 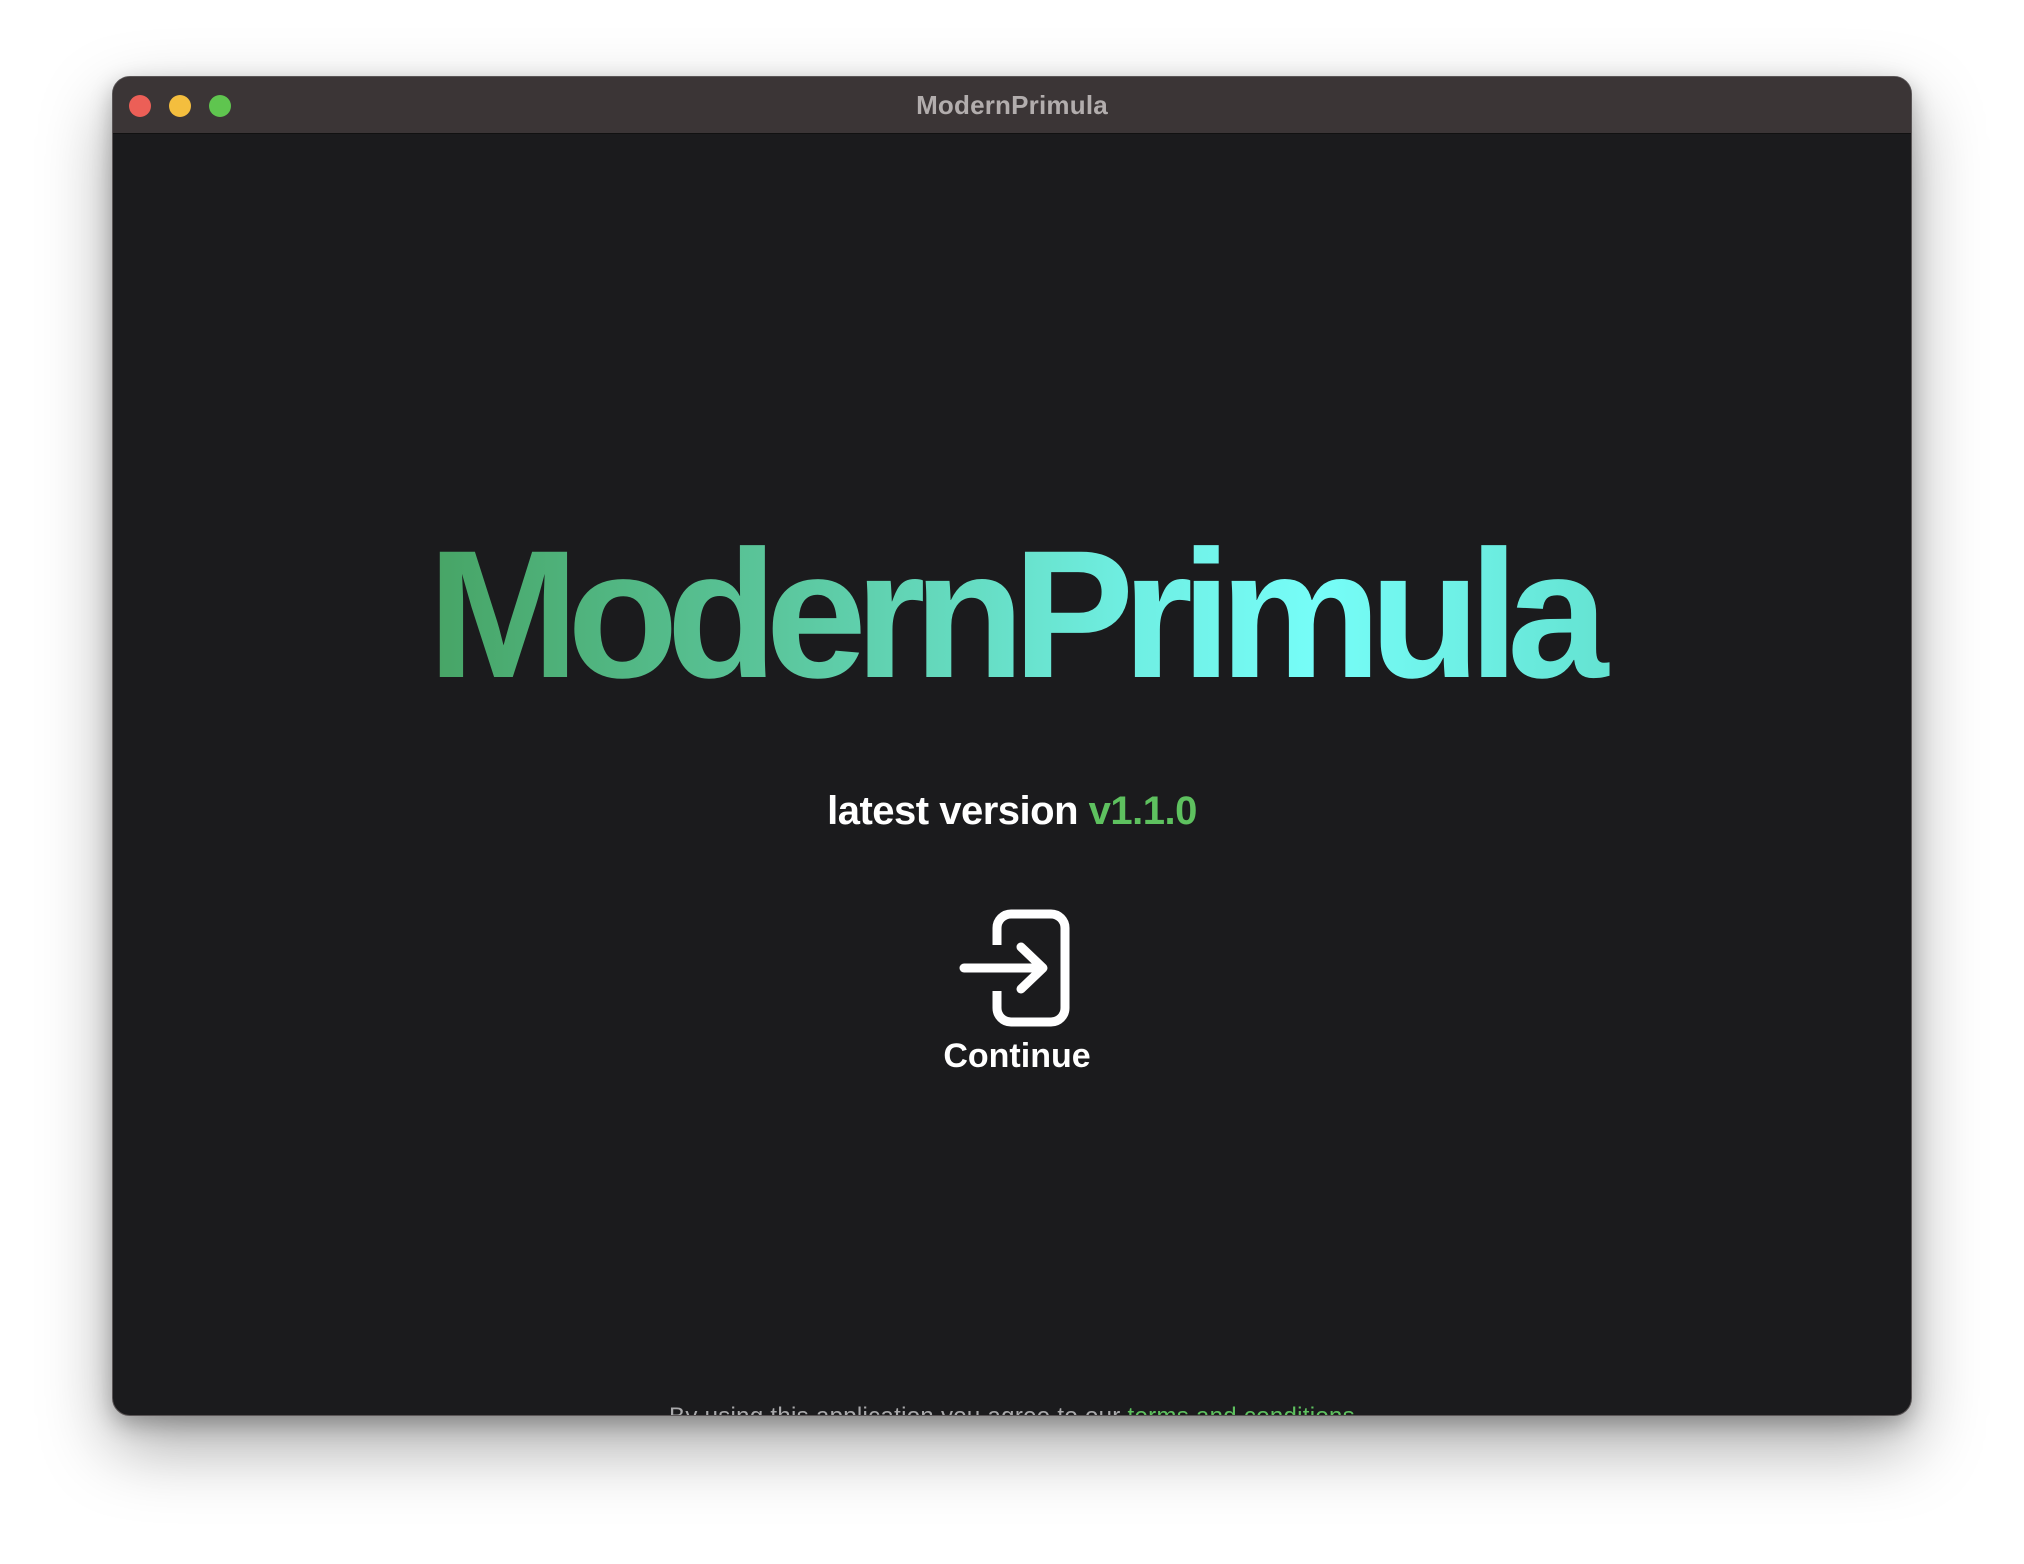 What do you see at coordinates (1017, 1056) in the screenshot?
I see `continue-label: Continue` at bounding box center [1017, 1056].